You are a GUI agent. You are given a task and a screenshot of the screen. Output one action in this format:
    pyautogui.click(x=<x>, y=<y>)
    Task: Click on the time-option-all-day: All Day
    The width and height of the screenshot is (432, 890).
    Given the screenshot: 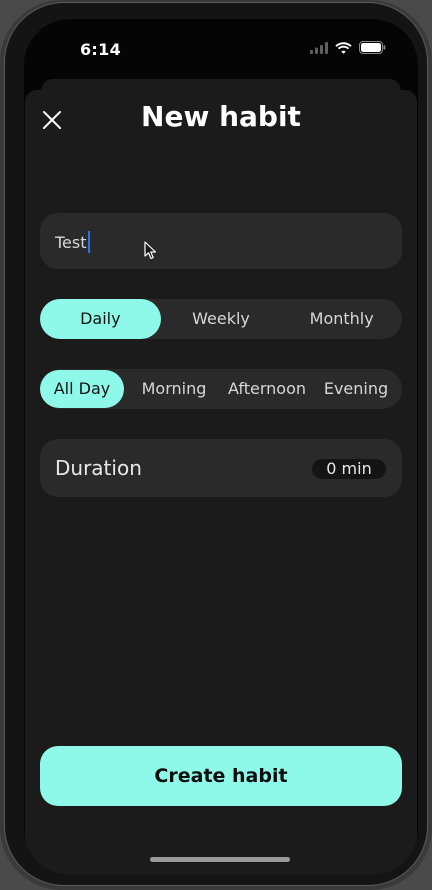 What is the action you would take?
    pyautogui.click(x=82, y=389)
    